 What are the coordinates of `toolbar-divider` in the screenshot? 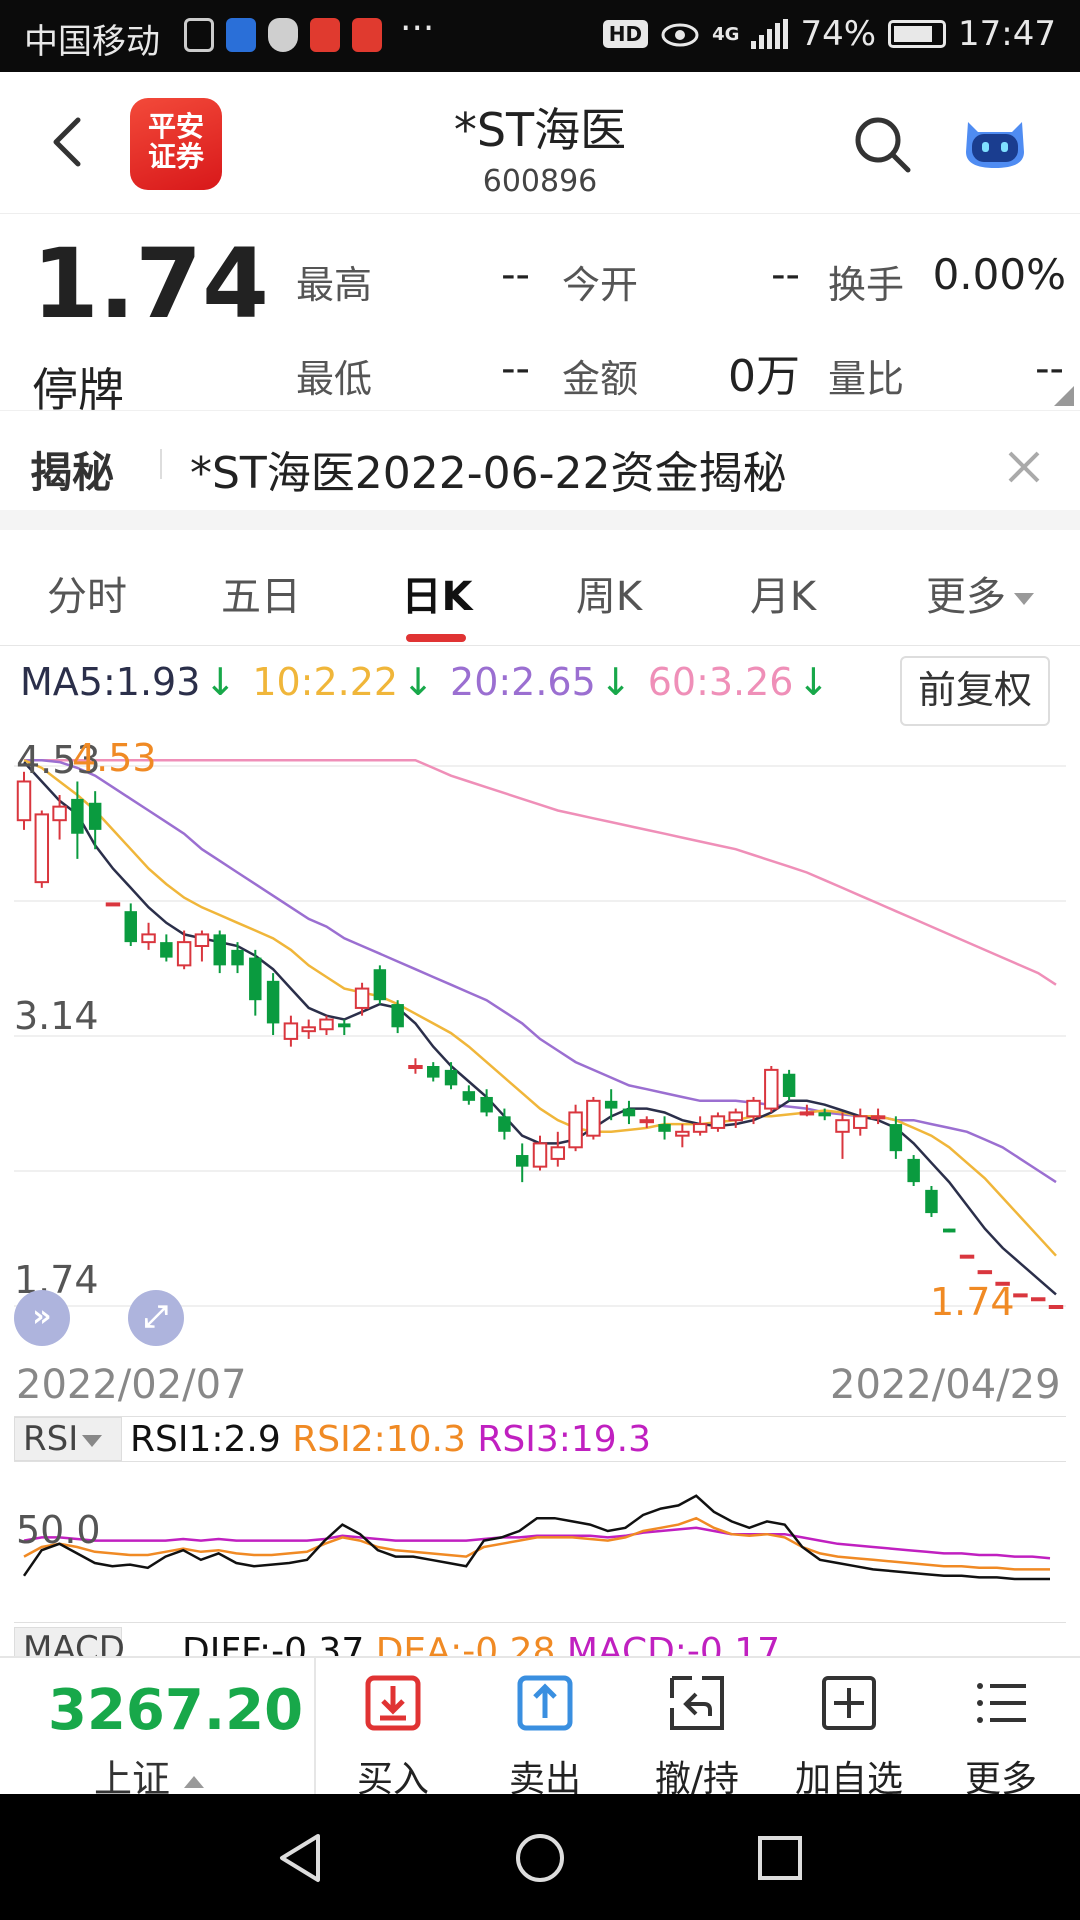 It's located at (315, 1727).